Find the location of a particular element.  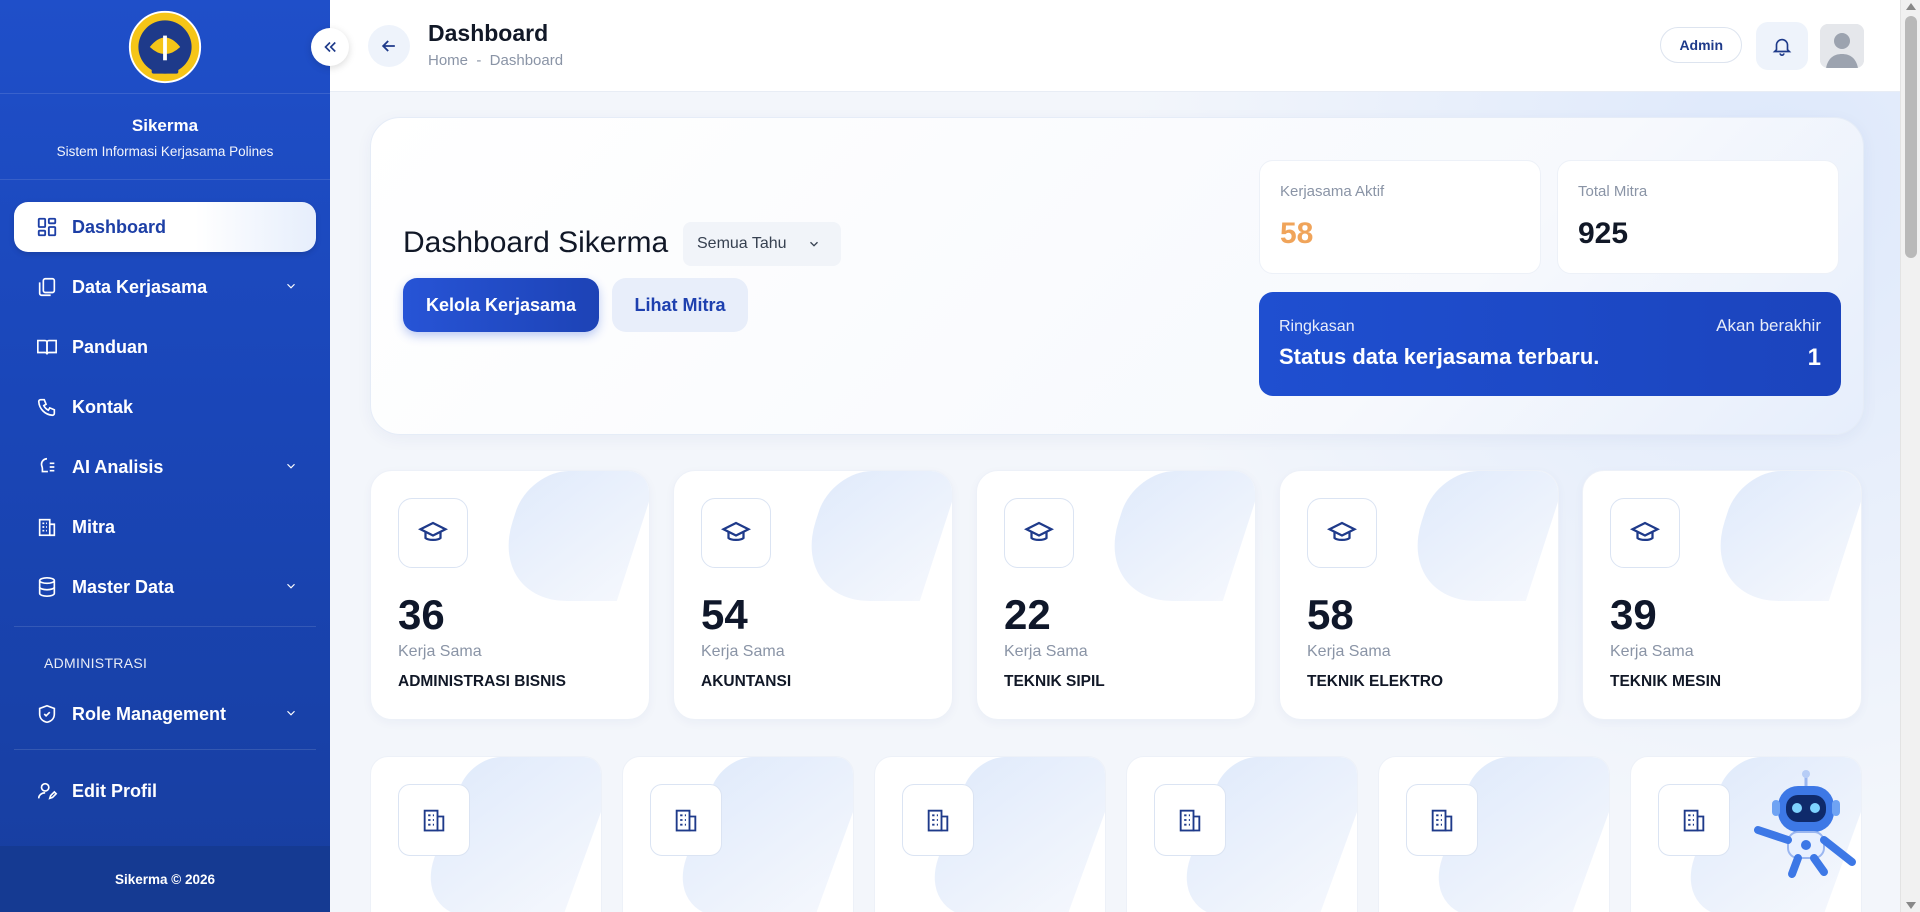

polines-logo is located at coordinates (165, 46).